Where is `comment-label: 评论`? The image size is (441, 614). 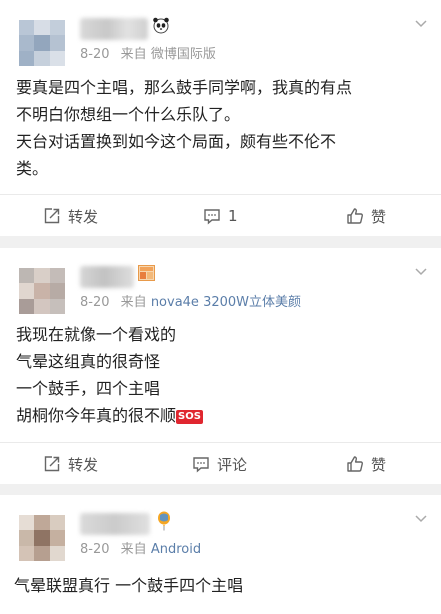
comment-label: 评论 is located at coordinates (232, 464).